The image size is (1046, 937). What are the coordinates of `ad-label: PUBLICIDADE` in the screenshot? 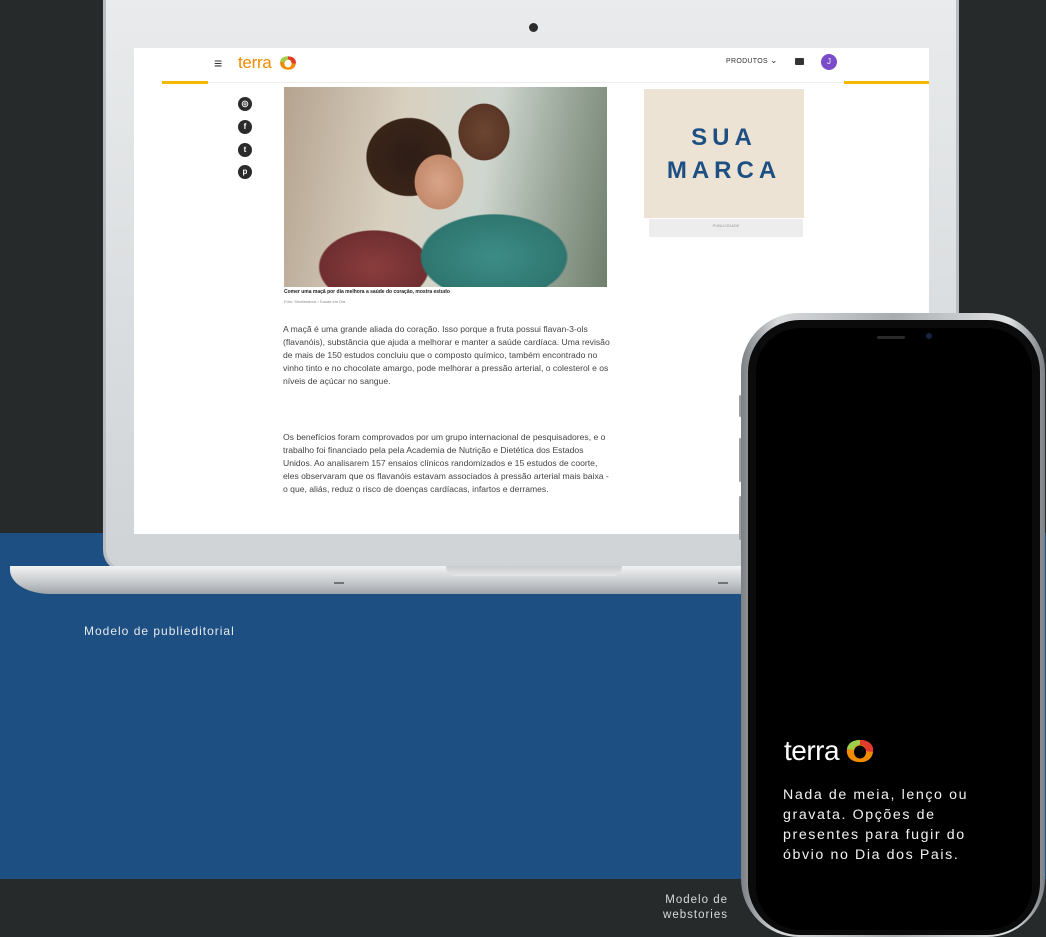 It's located at (726, 225).